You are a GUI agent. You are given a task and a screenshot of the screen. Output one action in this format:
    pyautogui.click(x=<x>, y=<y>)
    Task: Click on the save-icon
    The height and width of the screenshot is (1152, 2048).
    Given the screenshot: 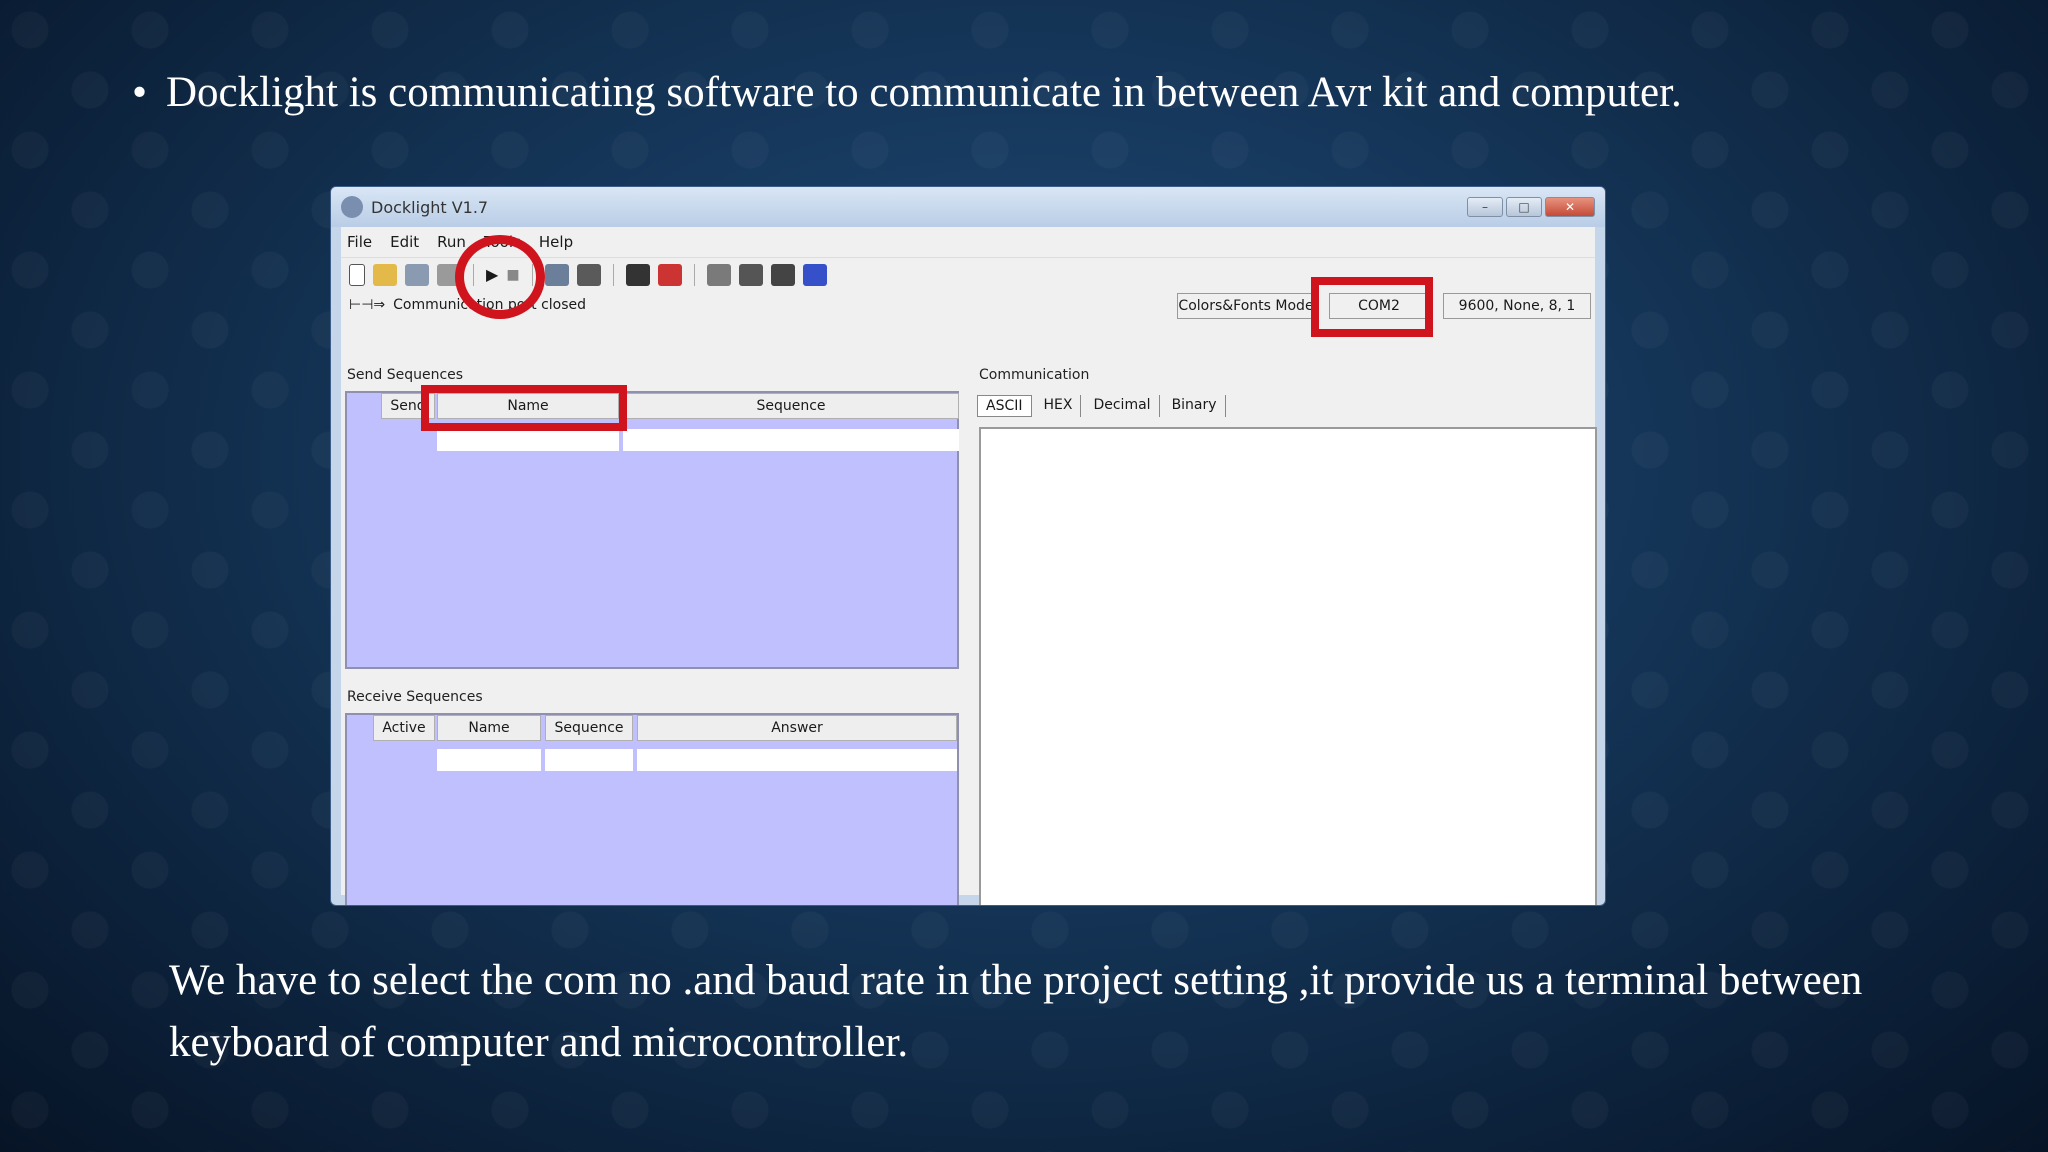 What is the action you would take?
    pyautogui.click(x=417, y=274)
    